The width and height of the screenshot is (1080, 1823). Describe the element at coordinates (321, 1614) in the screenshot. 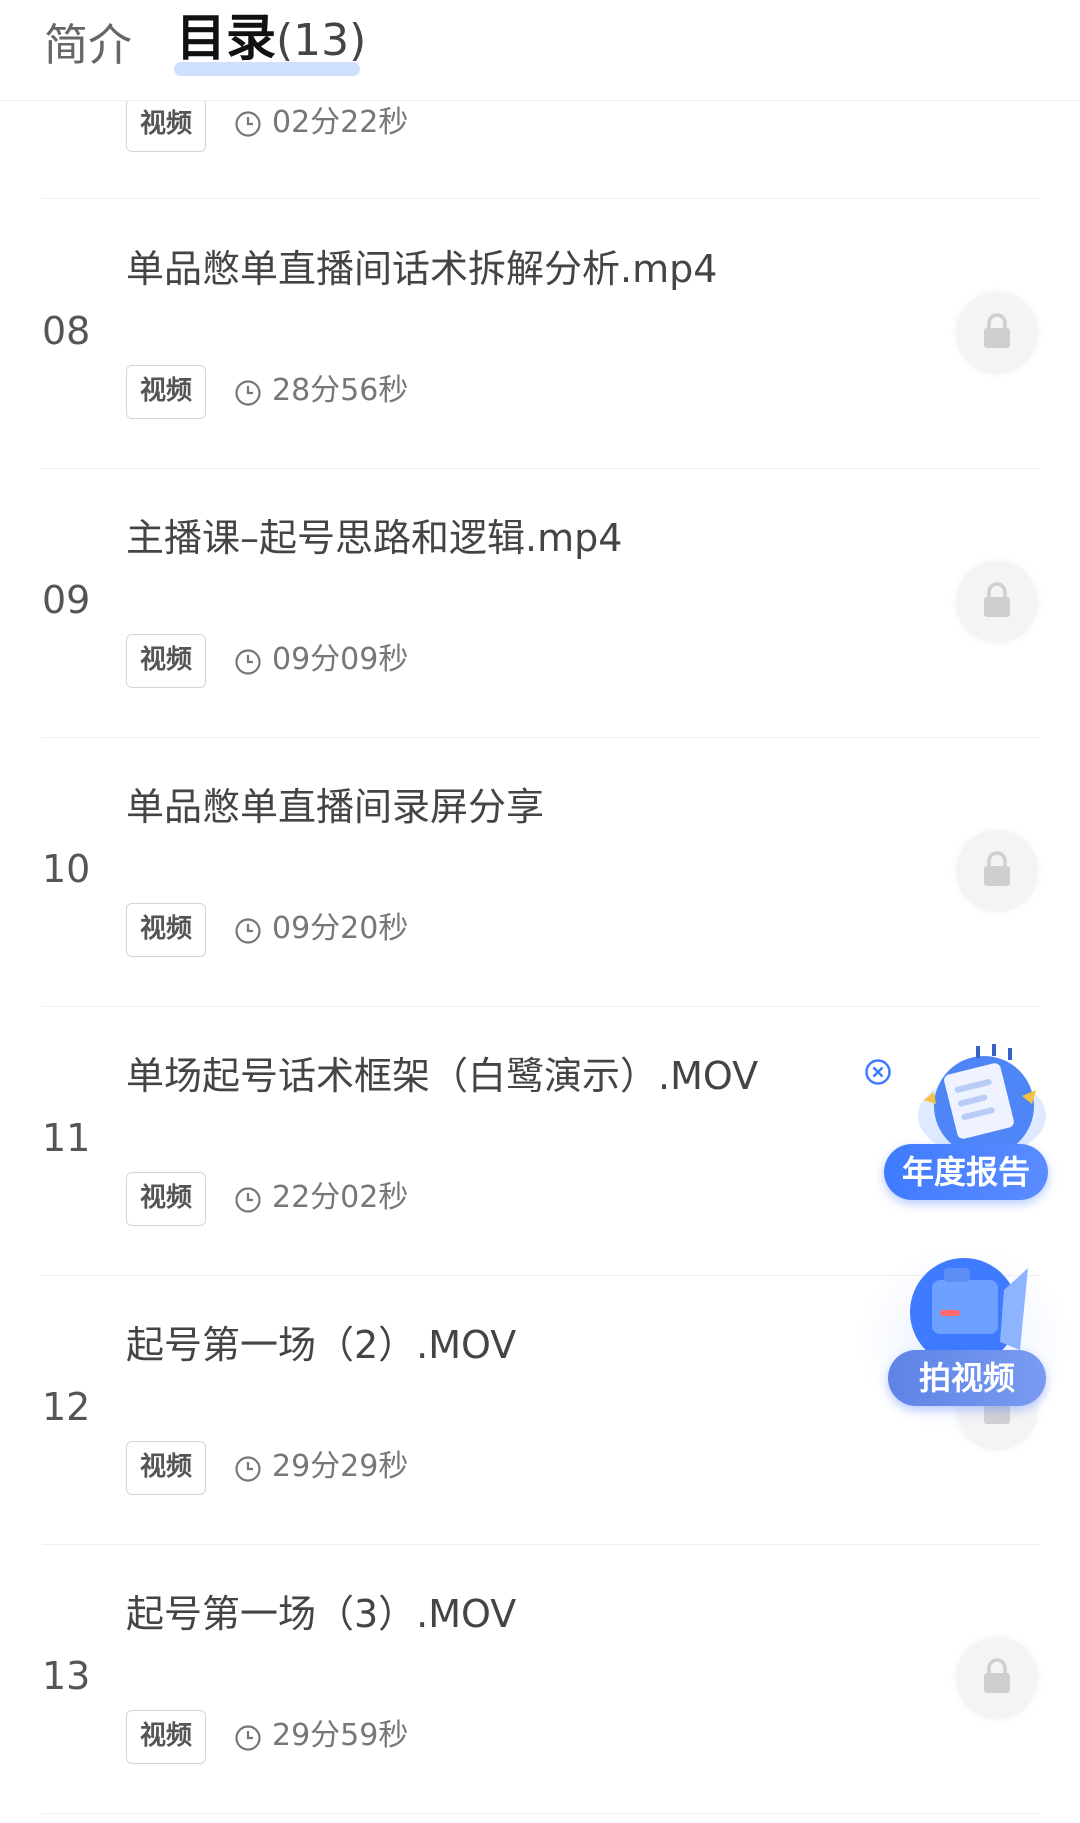

I see `item-title: 起号第一场（3）.MOV` at that location.